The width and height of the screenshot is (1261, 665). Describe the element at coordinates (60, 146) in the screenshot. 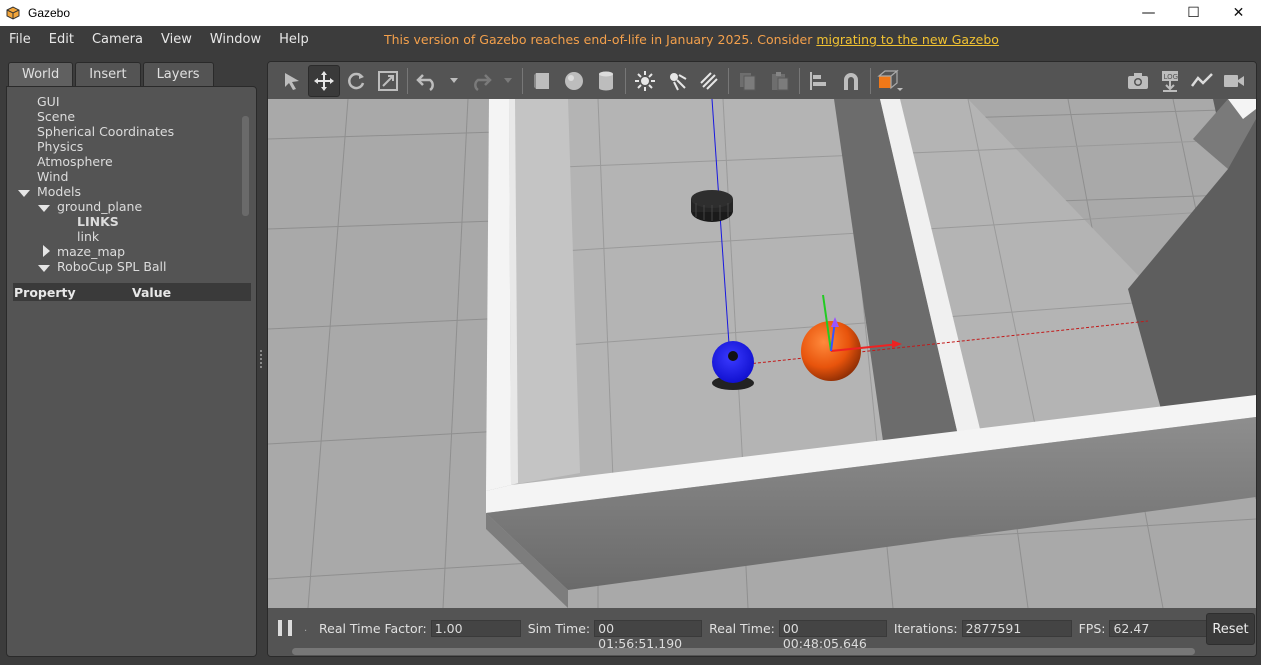

I see `tree-item-physics: Physics` at that location.